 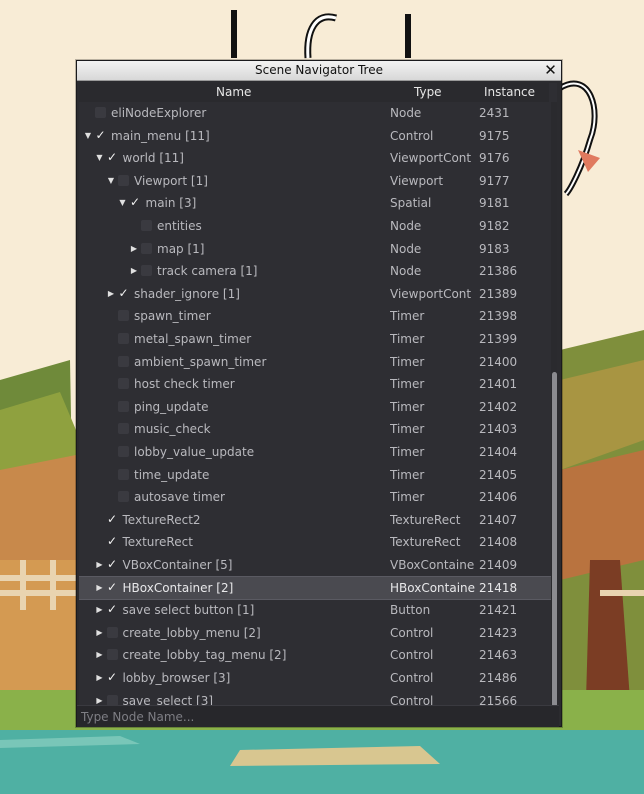 I want to click on tree-row: ▼ ✓ main [3] Spatial 9181, so click(x=315, y=203).